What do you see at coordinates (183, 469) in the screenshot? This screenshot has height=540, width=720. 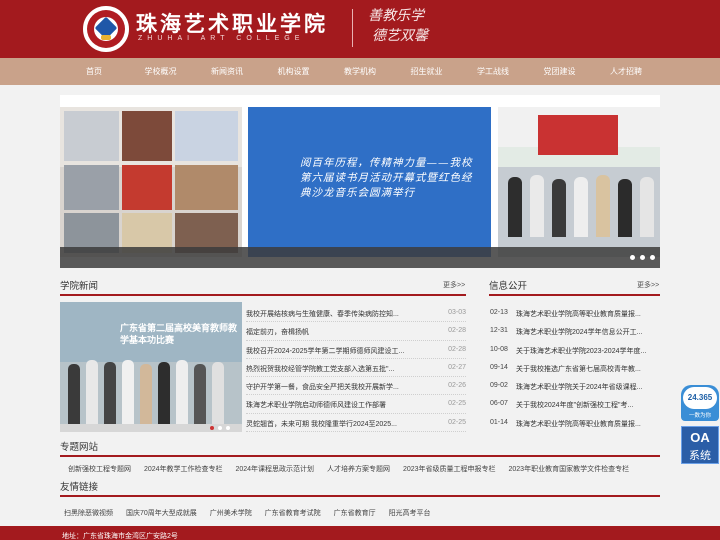 I see `special-link: 2024年教学工作检查专栏` at bounding box center [183, 469].